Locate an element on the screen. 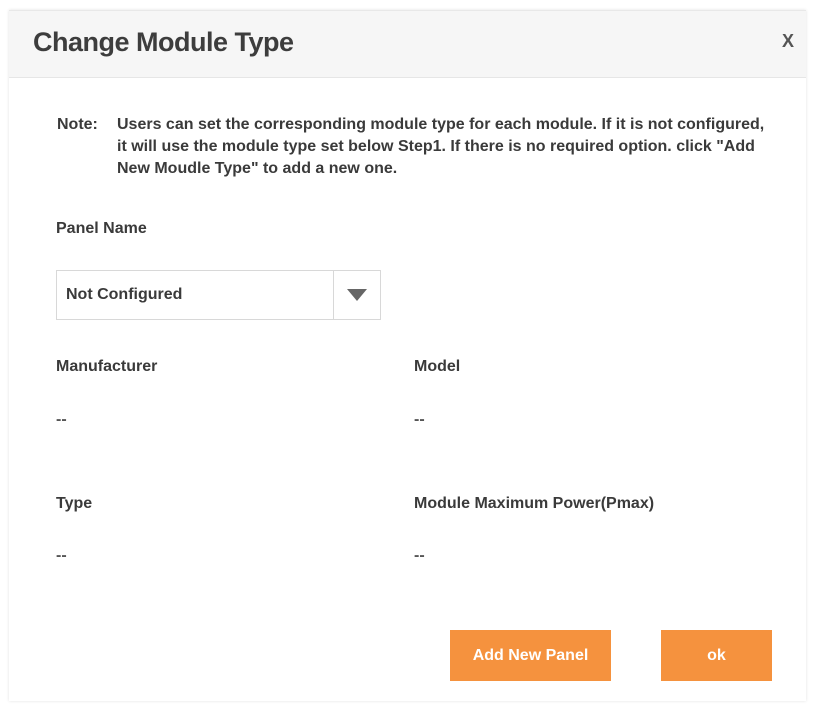 This screenshot has height=709, width=815. pmax-value: -- is located at coordinates (419, 555).